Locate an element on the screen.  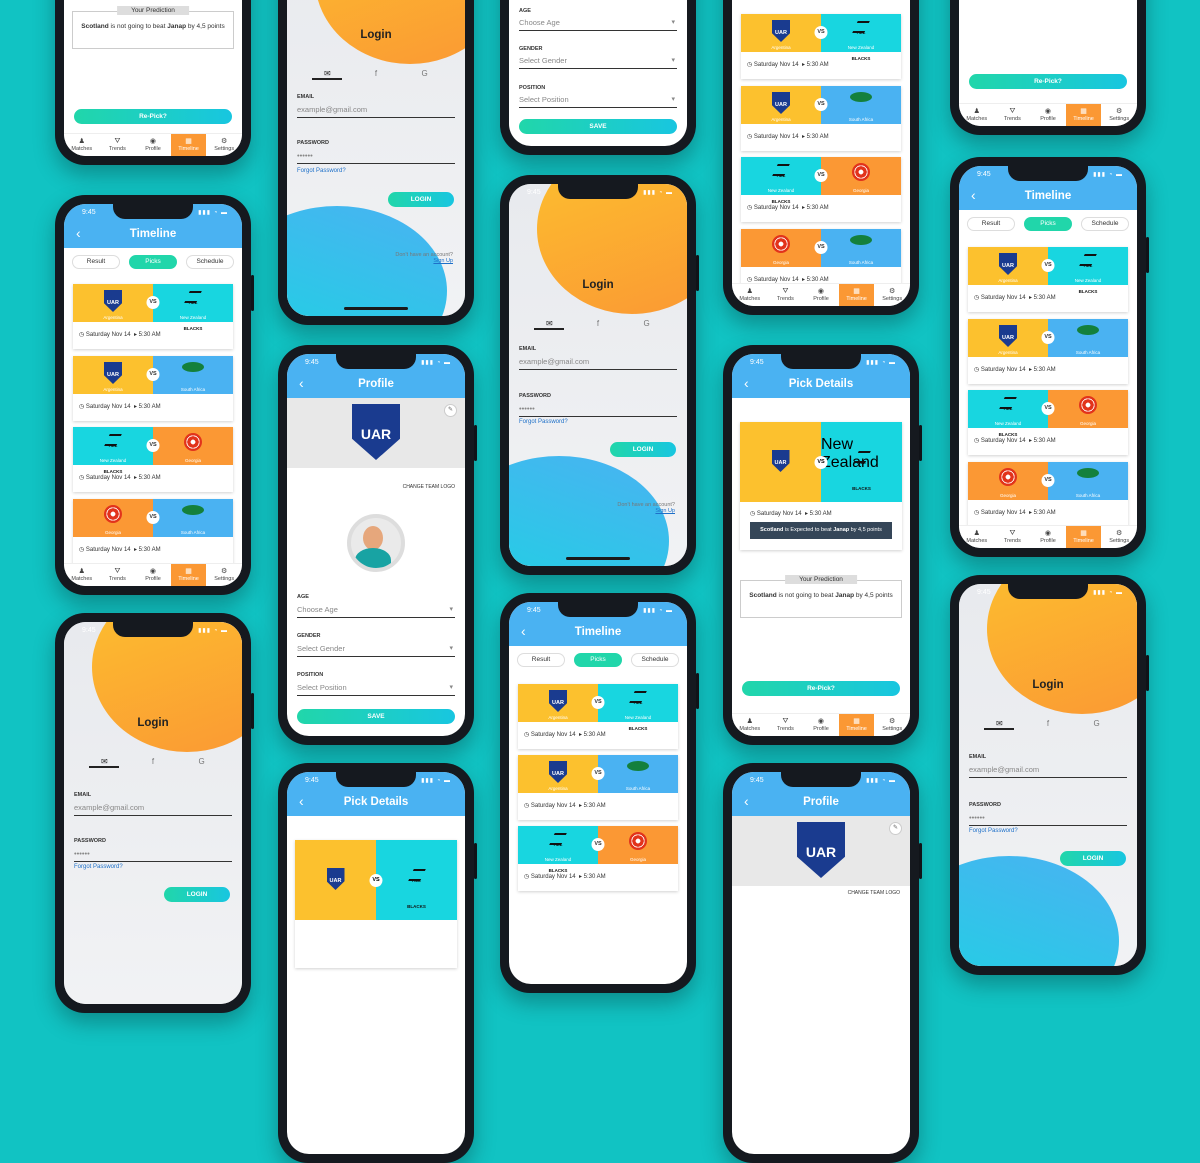
login-title: Login is located at coordinates (598, 285).